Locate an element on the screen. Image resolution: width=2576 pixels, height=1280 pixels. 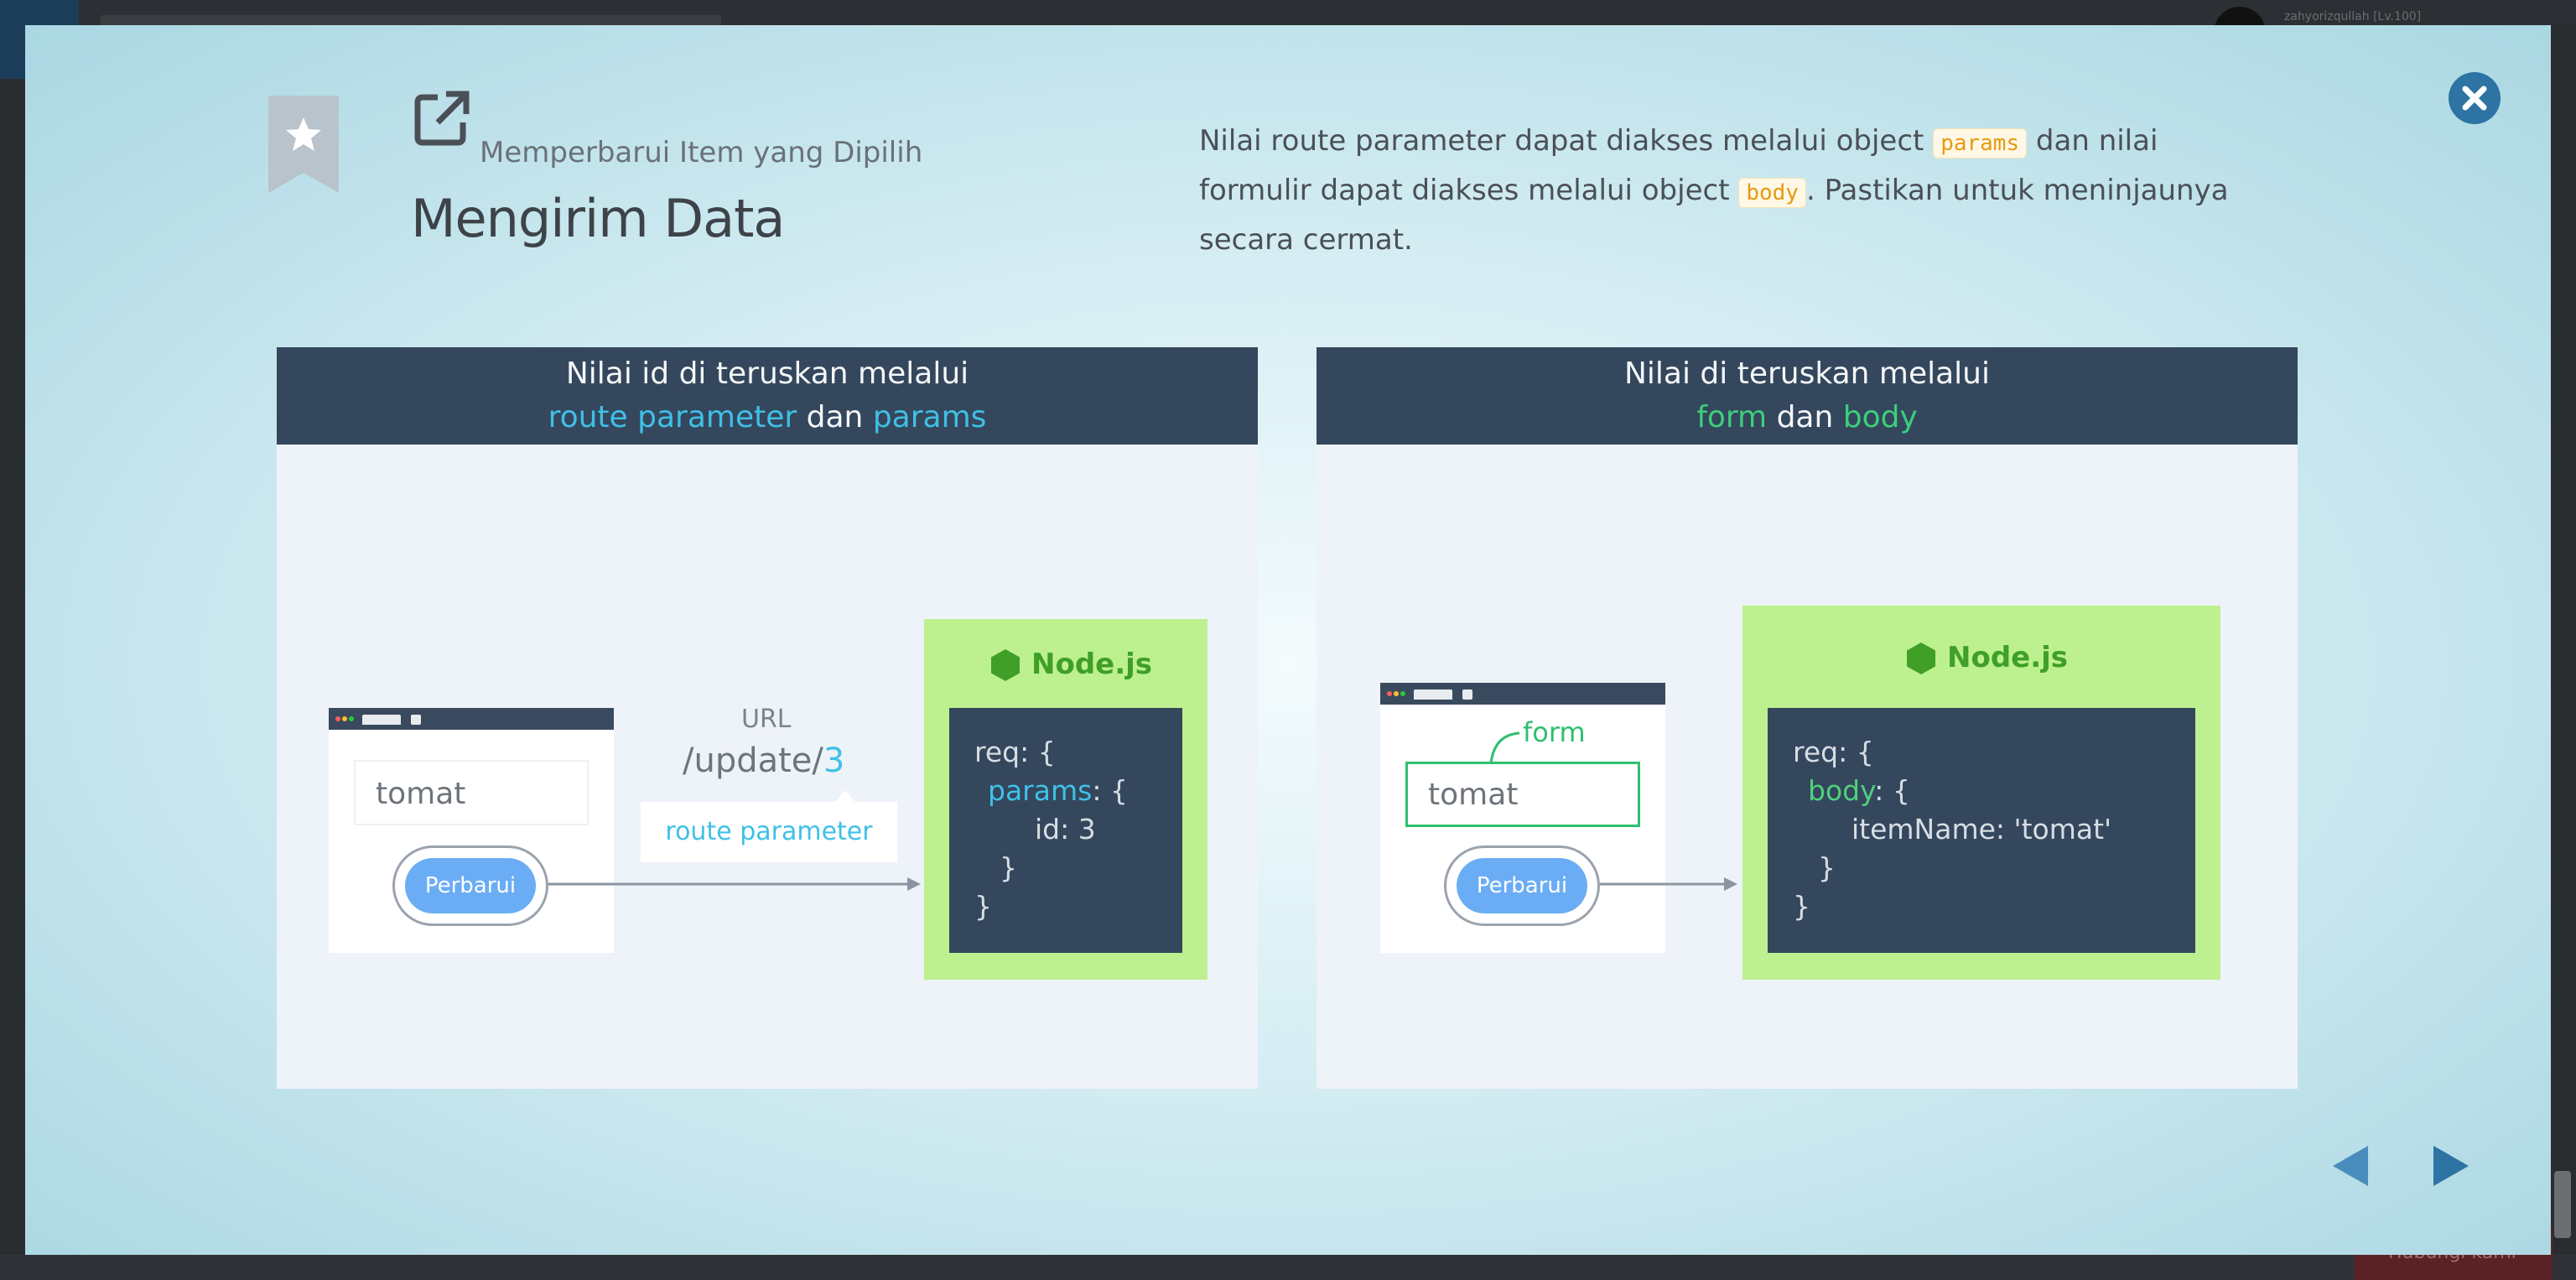
external-link-icon is located at coordinates (442, 118).